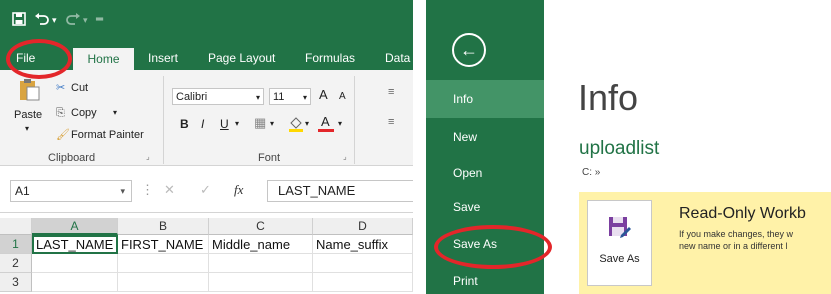  I want to click on font-color-bar, so click(326, 130).